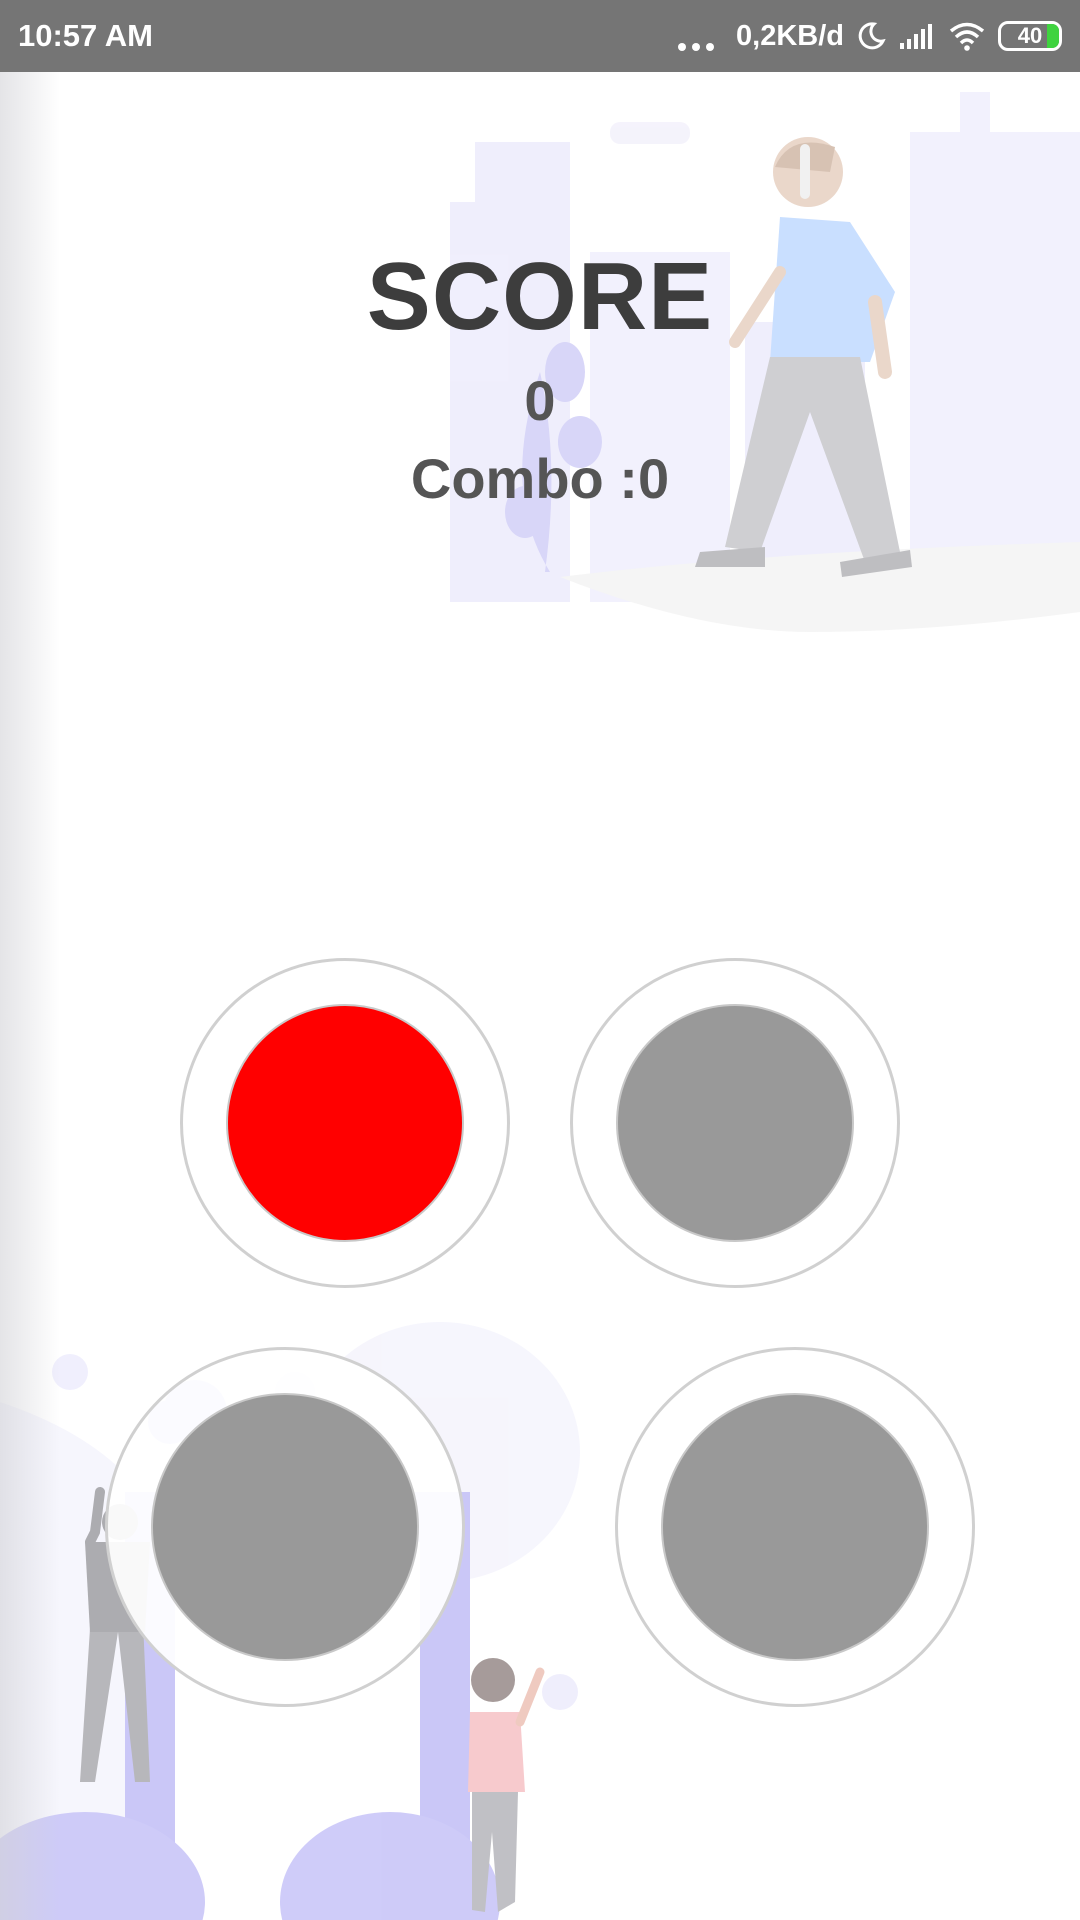 The width and height of the screenshot is (1080, 1920). I want to click on combo-counter: Combo :0, so click(540, 478).